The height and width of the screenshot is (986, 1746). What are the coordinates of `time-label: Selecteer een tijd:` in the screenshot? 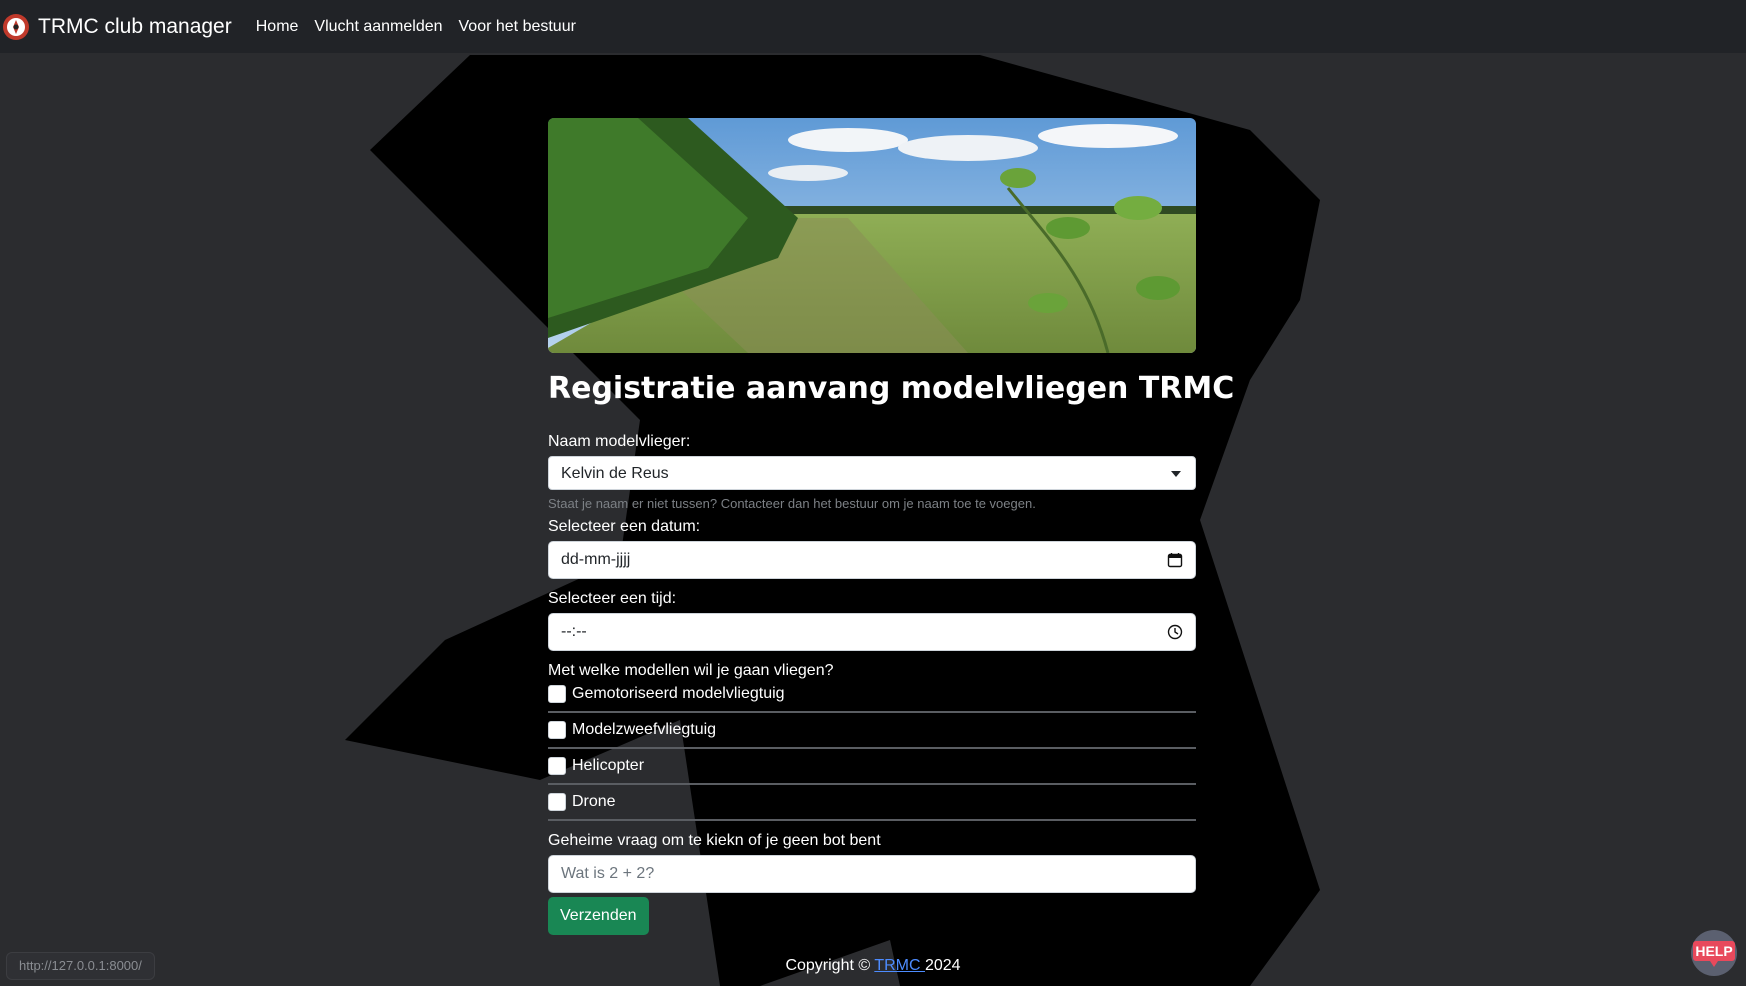 It's located at (612, 598).